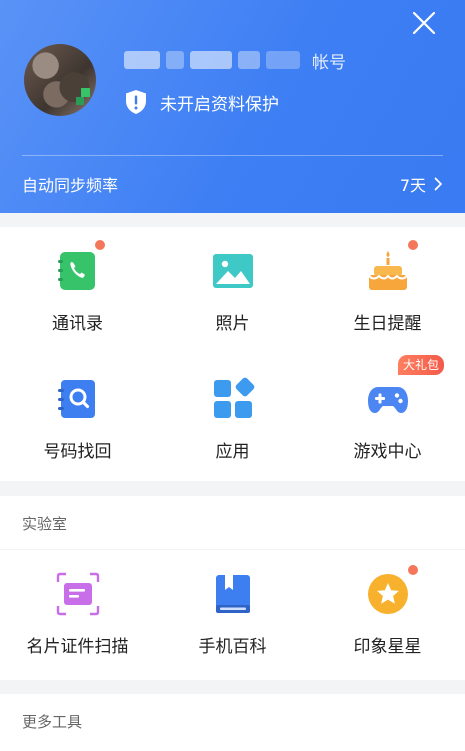 The image size is (465, 751). What do you see at coordinates (232, 419) in the screenshot?
I see `grid-item-apps: 应用` at bounding box center [232, 419].